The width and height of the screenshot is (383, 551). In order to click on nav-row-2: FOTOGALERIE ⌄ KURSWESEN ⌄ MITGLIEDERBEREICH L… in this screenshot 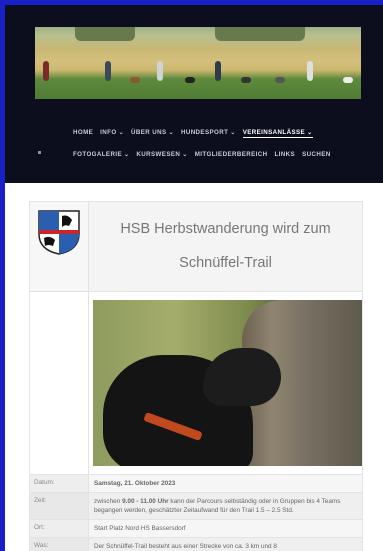, I will do `click(223, 154)`.